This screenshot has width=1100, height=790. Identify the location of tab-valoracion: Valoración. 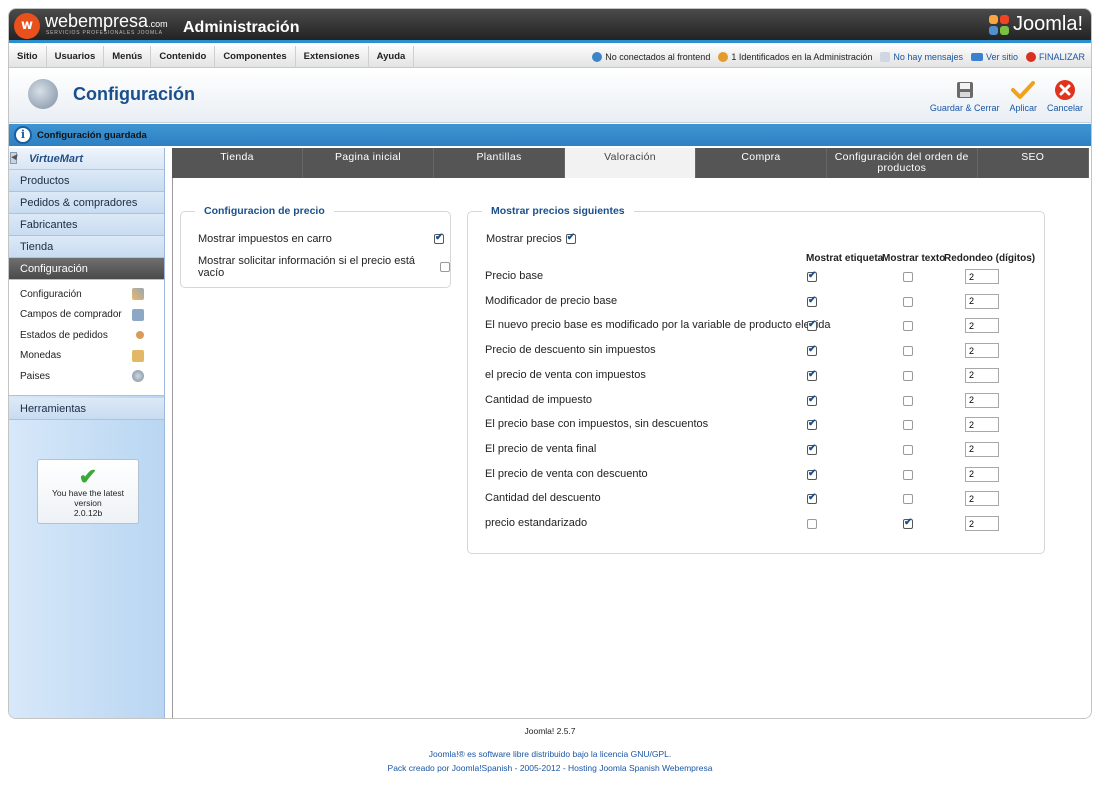
(630, 163).